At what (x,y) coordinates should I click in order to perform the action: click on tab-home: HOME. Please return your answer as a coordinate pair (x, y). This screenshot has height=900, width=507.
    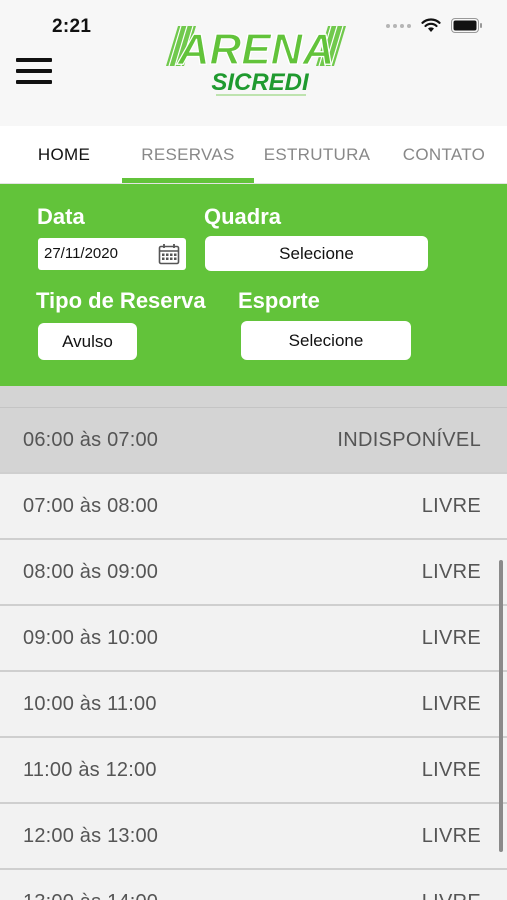
    Looking at the image, I should click on (64, 155).